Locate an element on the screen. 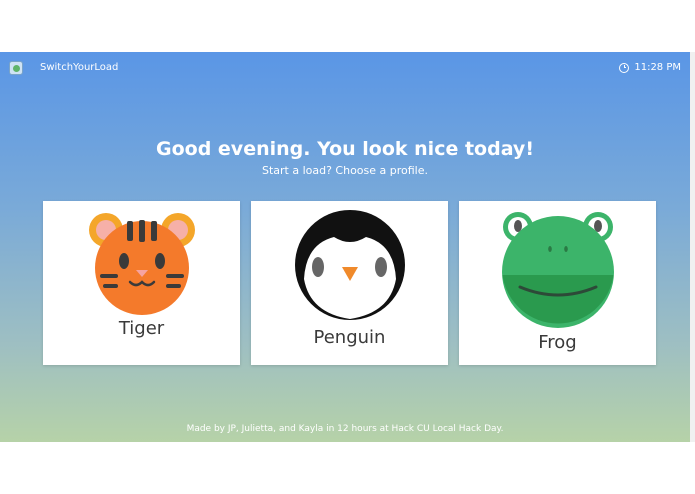 The image size is (695, 494). scrollbar is located at coordinates (692, 247).